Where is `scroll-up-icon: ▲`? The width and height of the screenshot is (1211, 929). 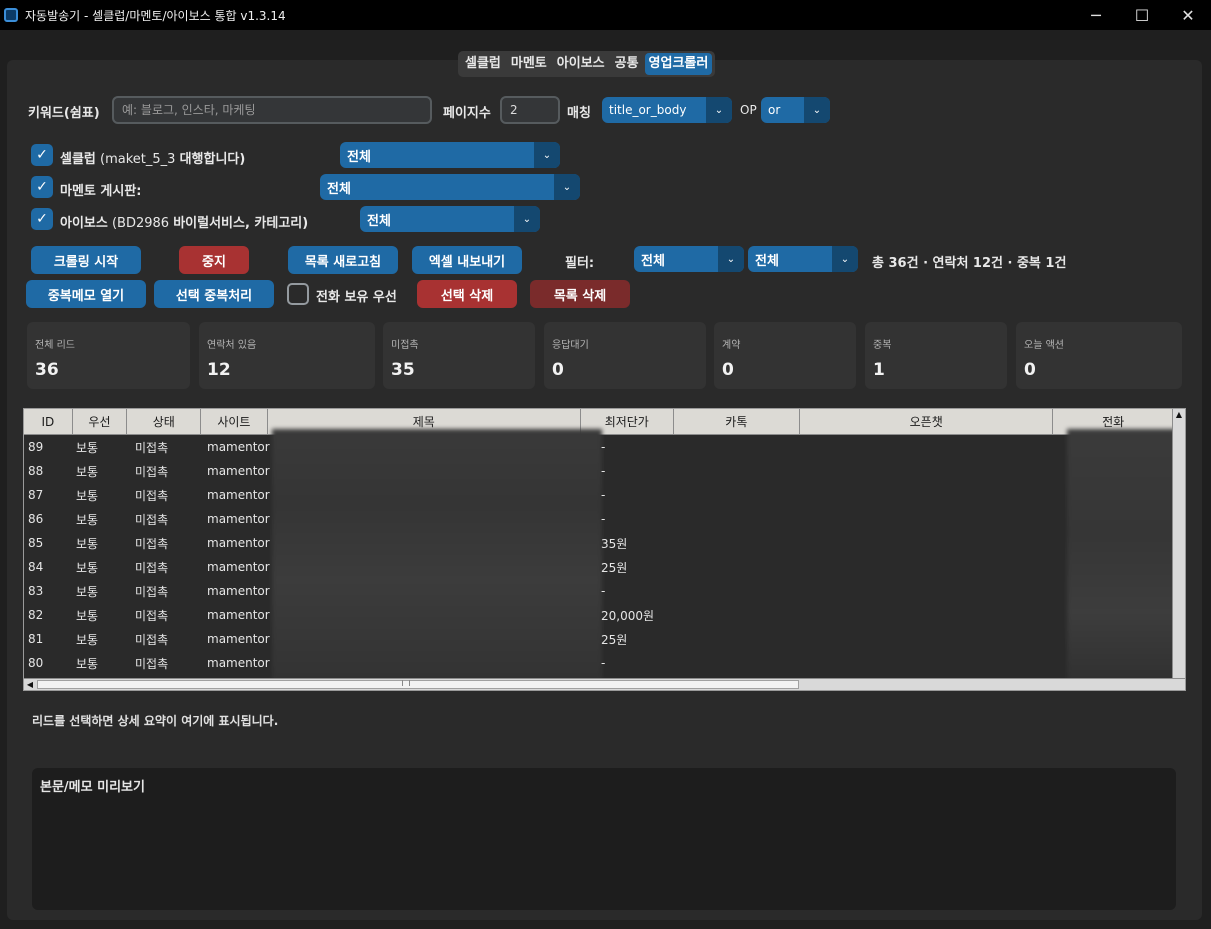 scroll-up-icon: ▲ is located at coordinates (1179, 415).